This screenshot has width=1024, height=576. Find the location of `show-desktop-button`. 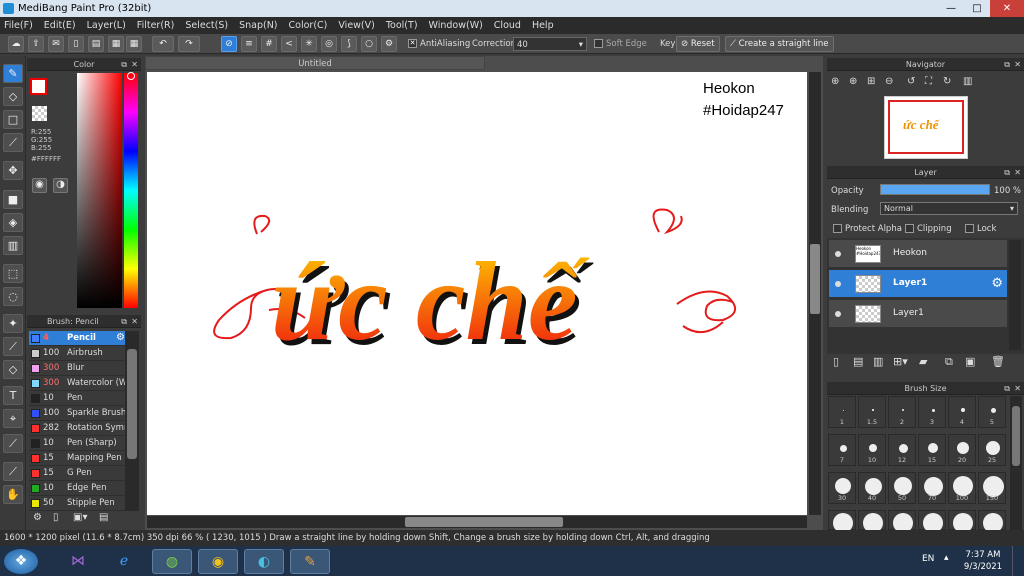

show-desktop-button is located at coordinates (1018, 561).